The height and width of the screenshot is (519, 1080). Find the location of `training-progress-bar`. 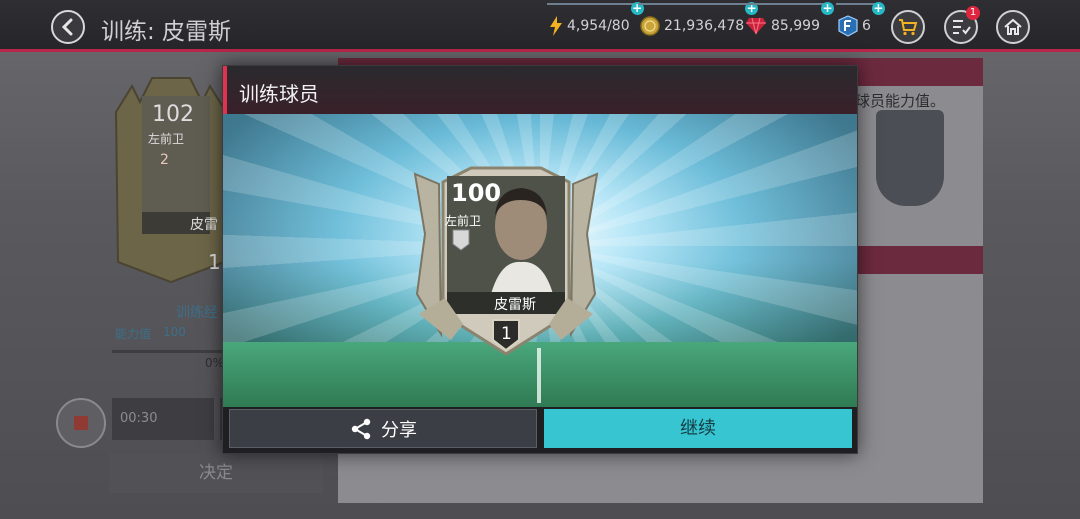

training-progress-bar is located at coordinates (167, 351).